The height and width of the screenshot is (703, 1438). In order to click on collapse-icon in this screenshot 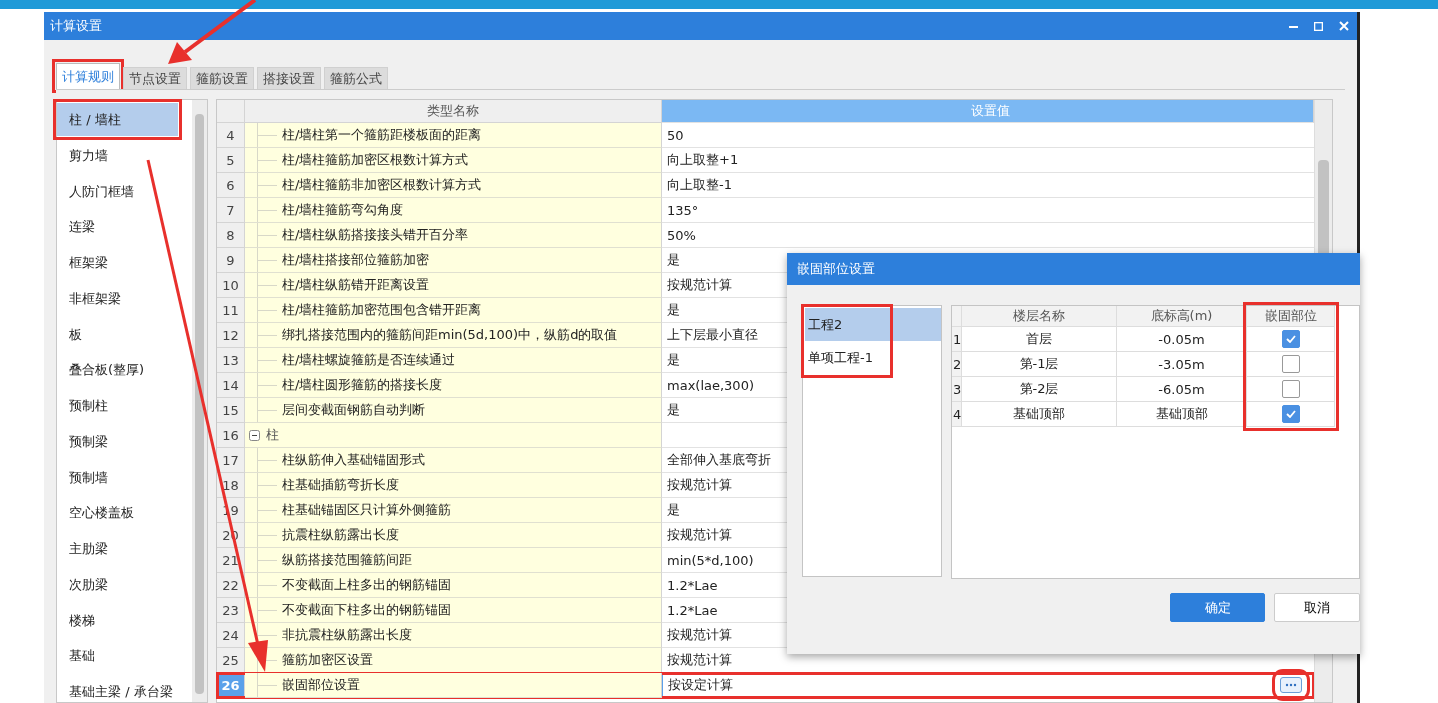, I will do `click(254, 435)`.